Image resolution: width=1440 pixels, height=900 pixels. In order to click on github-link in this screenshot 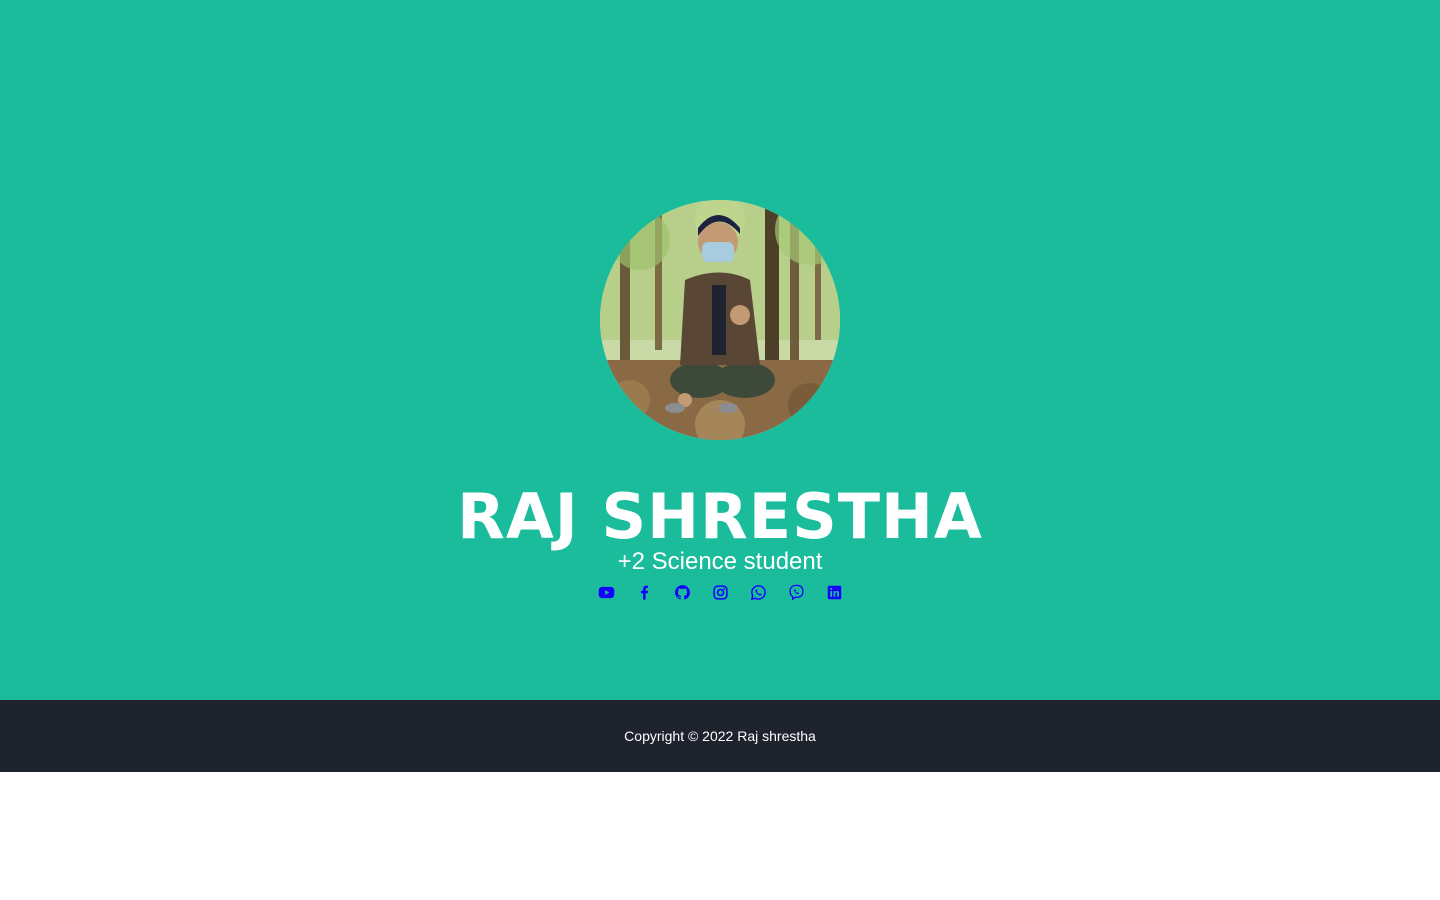, I will do `click(682, 592)`.